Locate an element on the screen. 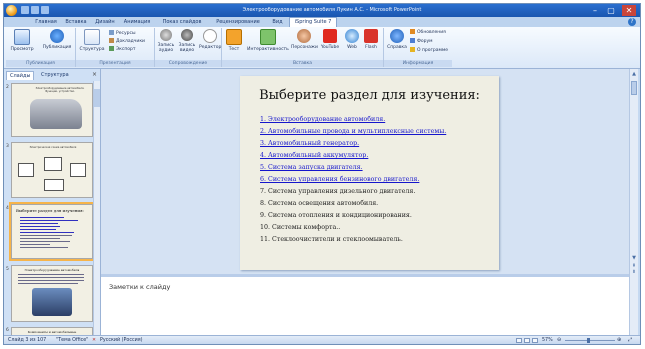 This screenshot has height=349, width=645. characters-button: Персонажи is located at coordinates (304, 39).